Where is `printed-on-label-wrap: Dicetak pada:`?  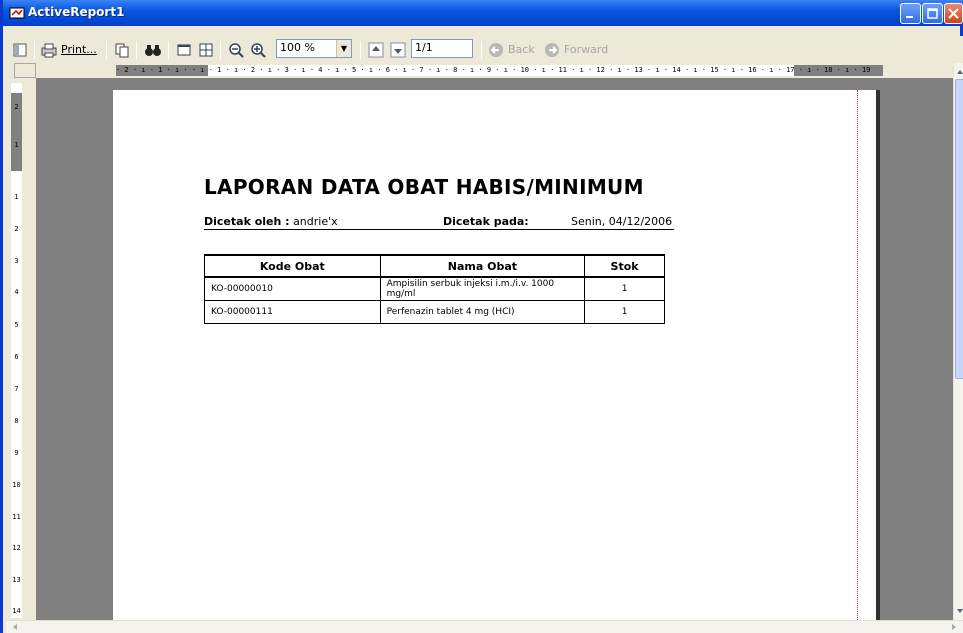
printed-on-label-wrap: Dicetak pada: is located at coordinates (486, 221).